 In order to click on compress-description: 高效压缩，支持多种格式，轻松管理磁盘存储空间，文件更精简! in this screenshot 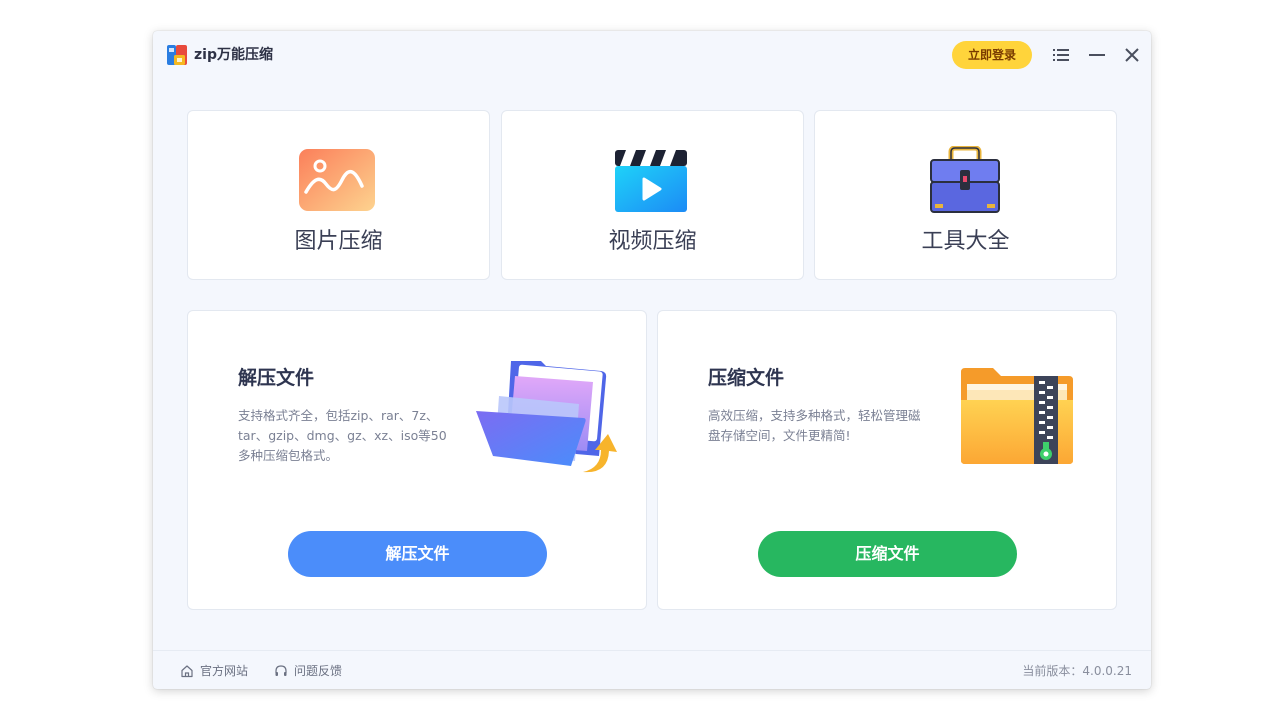, I will do `click(814, 425)`.